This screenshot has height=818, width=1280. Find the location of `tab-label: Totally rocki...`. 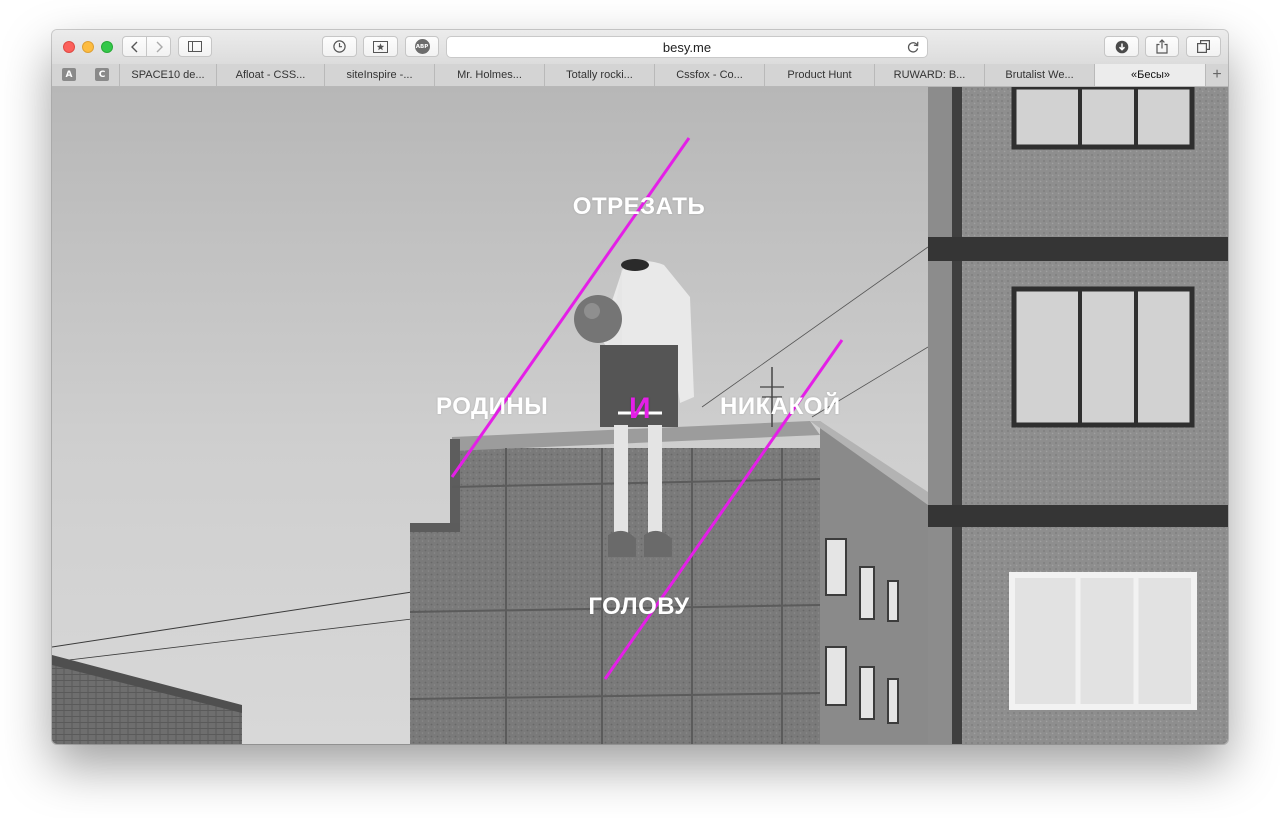

tab-label: Totally rocki... is located at coordinates (599, 75).